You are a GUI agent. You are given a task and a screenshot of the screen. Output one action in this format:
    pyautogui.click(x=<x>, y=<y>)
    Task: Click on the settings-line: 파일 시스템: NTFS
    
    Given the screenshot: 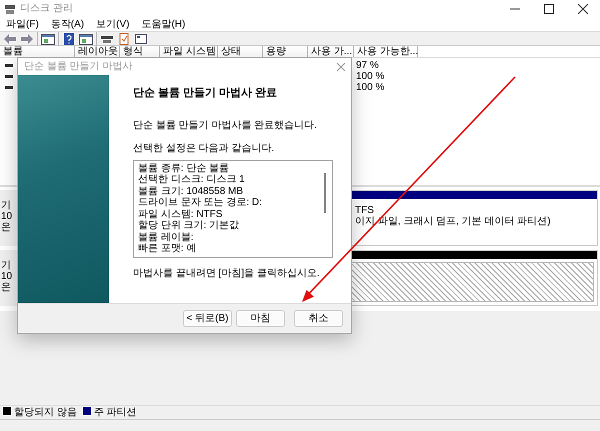 What is the action you would take?
    pyautogui.click(x=181, y=214)
    